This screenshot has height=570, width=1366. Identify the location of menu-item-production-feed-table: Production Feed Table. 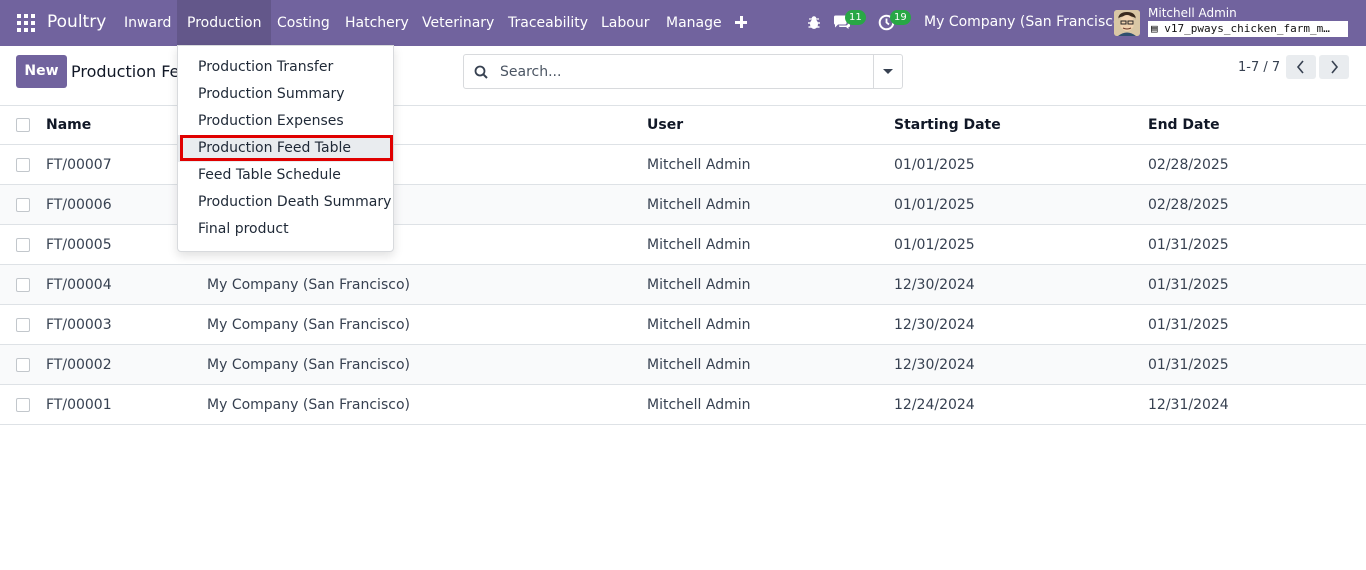
(285, 148).